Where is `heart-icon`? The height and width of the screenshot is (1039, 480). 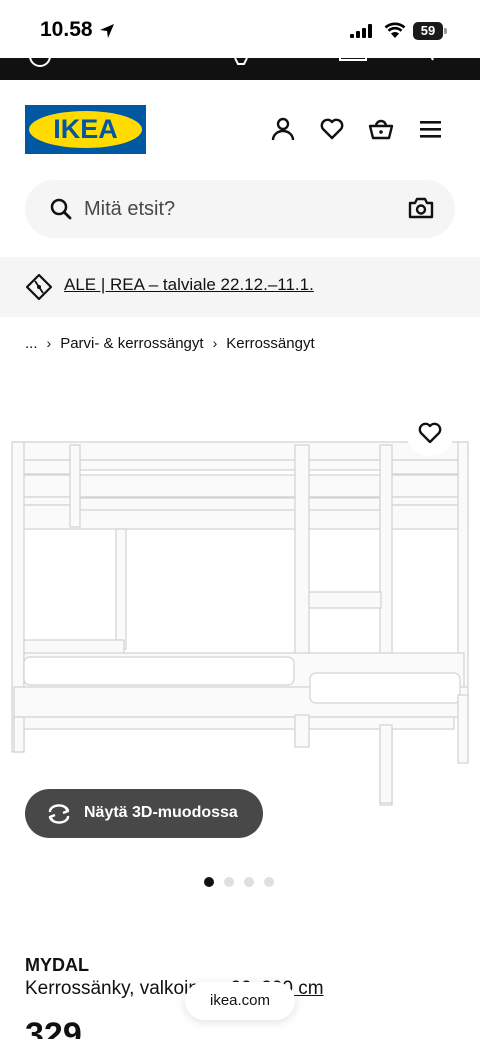
heart-icon is located at coordinates (430, 433).